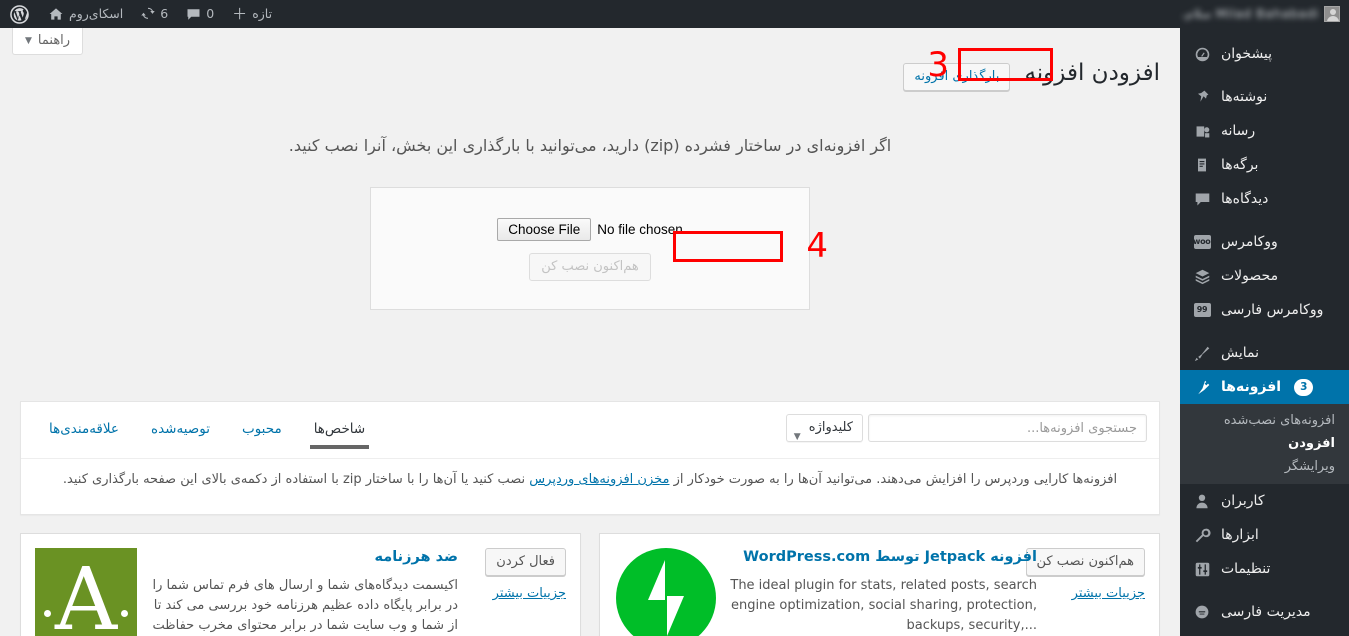 This screenshot has height=636, width=1349. What do you see at coordinates (1264, 353) in the screenshot?
I see `sidebar-item-appearance: نمایش` at bounding box center [1264, 353].